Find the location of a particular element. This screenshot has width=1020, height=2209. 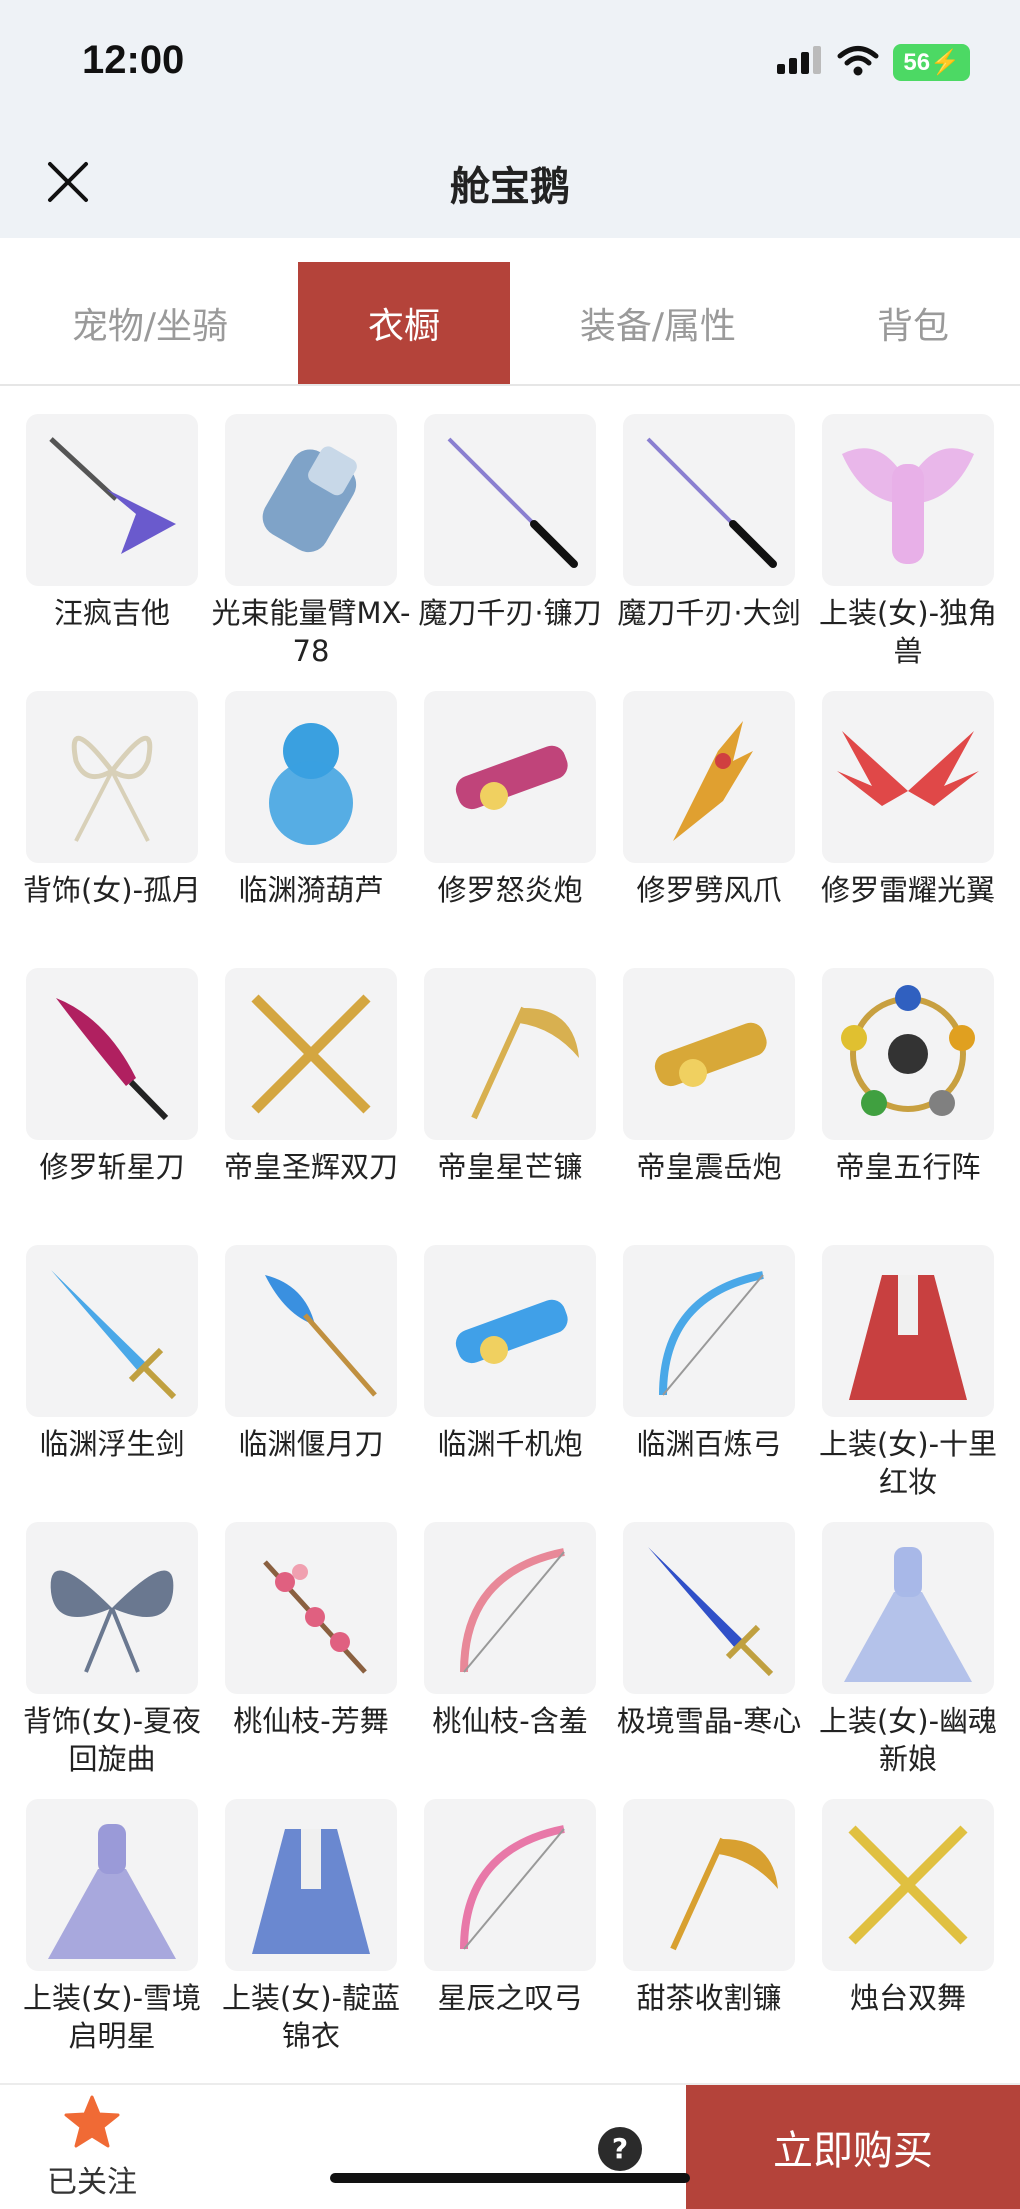

wardrobe-item: 极境雪晶-寒心 is located at coordinates (709, 1631).